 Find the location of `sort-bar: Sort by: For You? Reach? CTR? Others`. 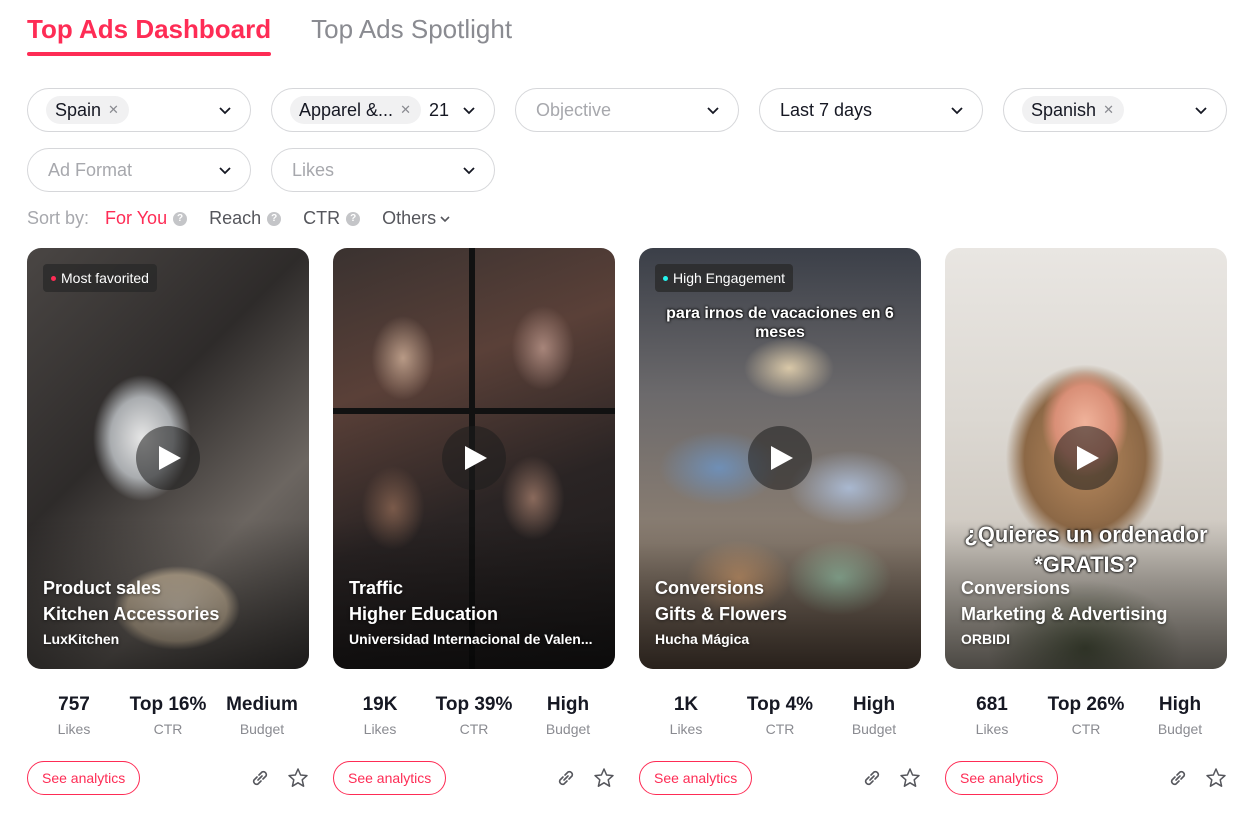

sort-bar: Sort by: For You? Reach? CTR? Others is located at coordinates (250, 218).